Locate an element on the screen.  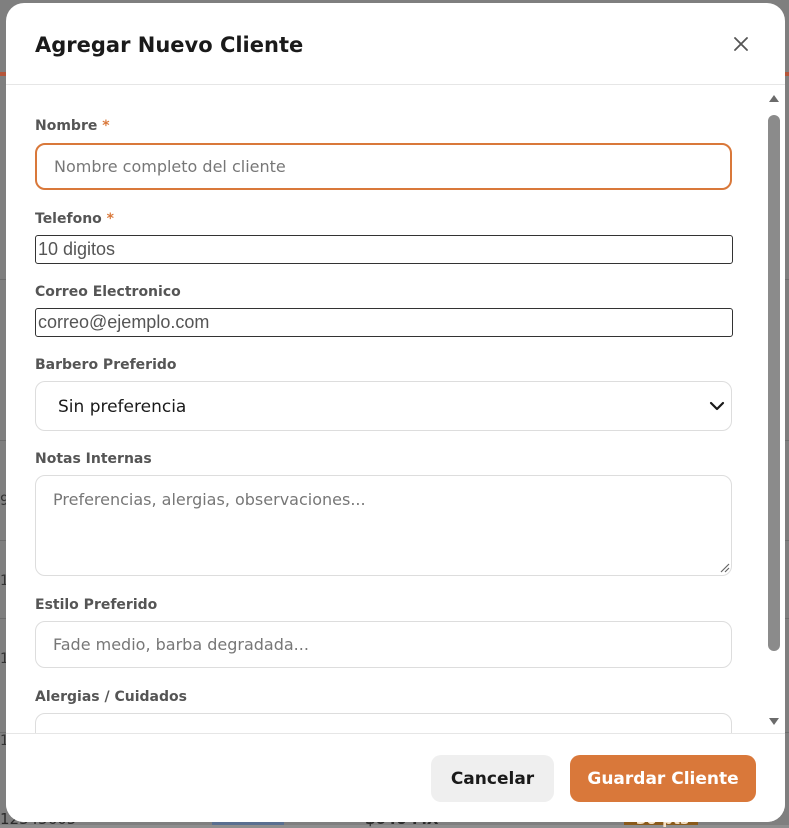
close-icon is located at coordinates (741, 44).